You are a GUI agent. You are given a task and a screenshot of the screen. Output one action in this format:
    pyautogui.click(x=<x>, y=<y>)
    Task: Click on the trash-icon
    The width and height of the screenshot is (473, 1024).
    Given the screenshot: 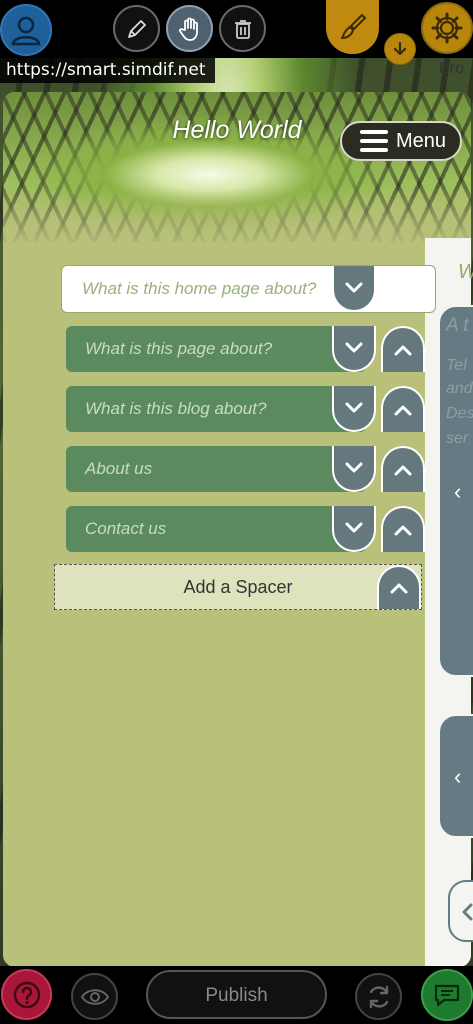 What is the action you would take?
    pyautogui.click(x=242, y=29)
    